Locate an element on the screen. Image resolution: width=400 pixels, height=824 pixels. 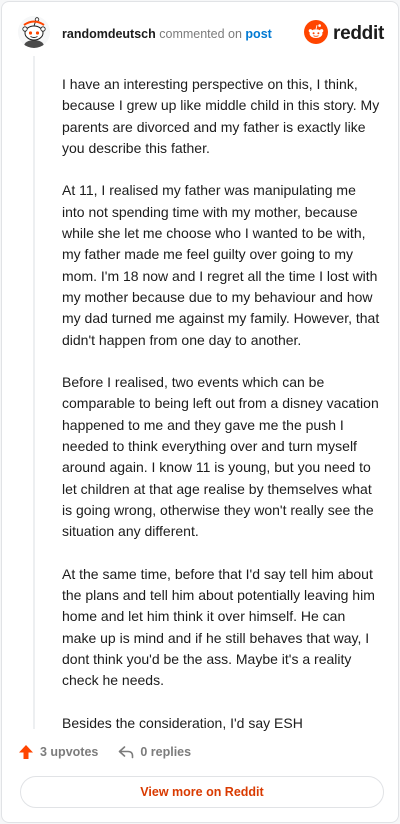
view-more-button: View more on Reddit is located at coordinates (202, 792).